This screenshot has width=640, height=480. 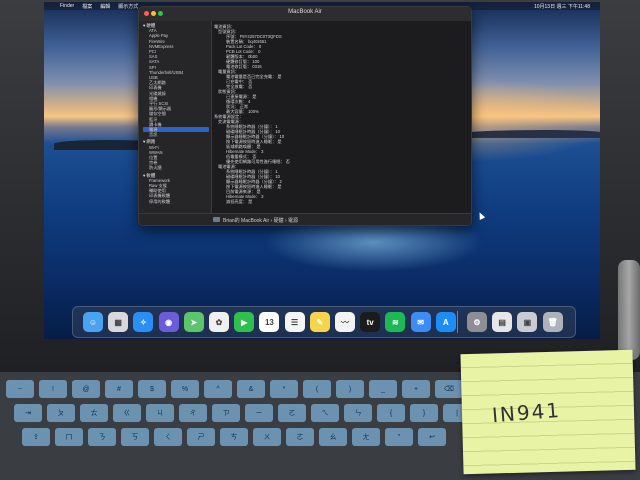 What do you see at coordinates (105, 6) in the screenshot?
I see `menu-edit: 編輯` at bounding box center [105, 6].